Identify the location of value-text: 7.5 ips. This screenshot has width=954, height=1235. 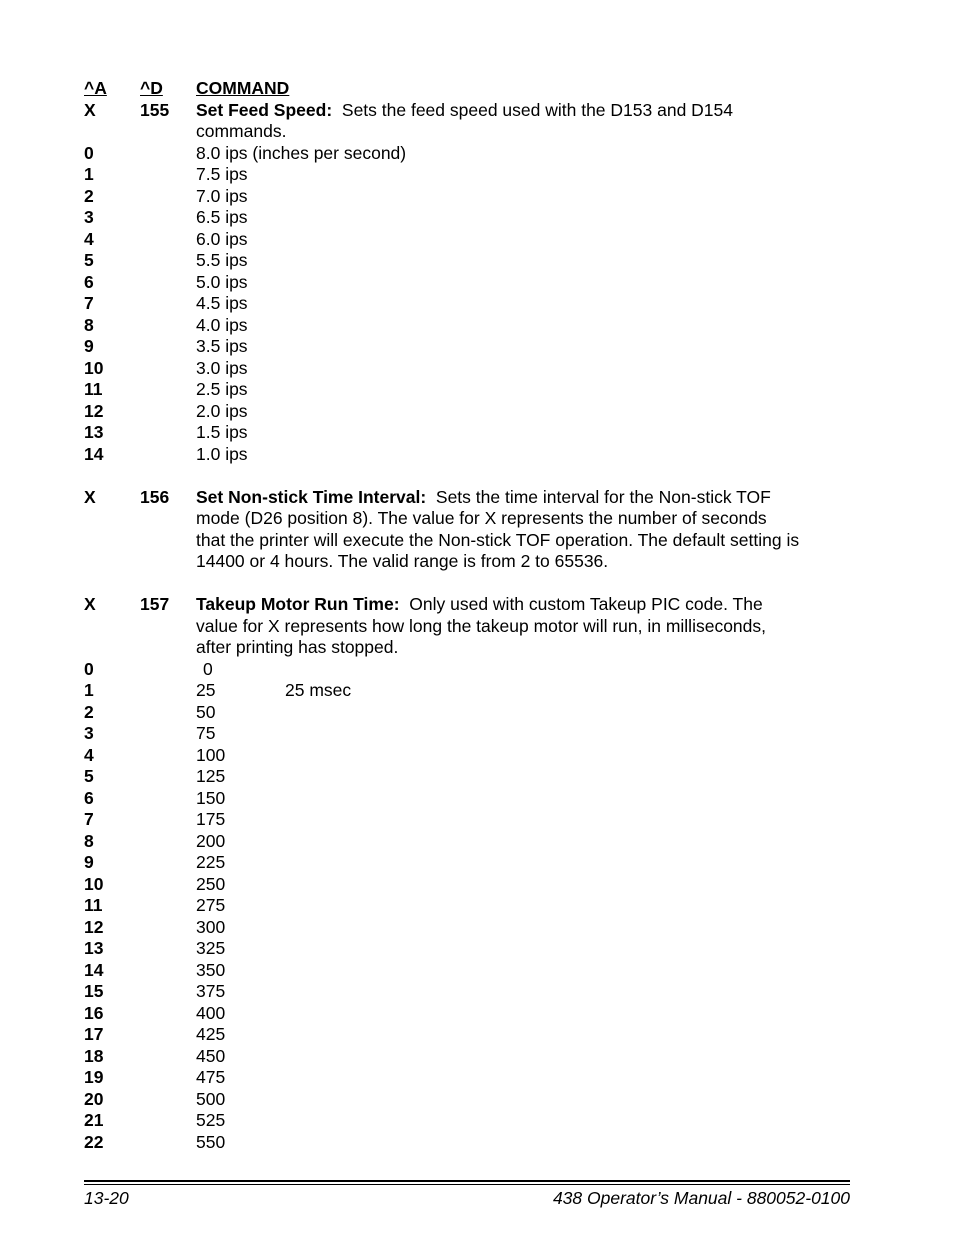
(222, 174).